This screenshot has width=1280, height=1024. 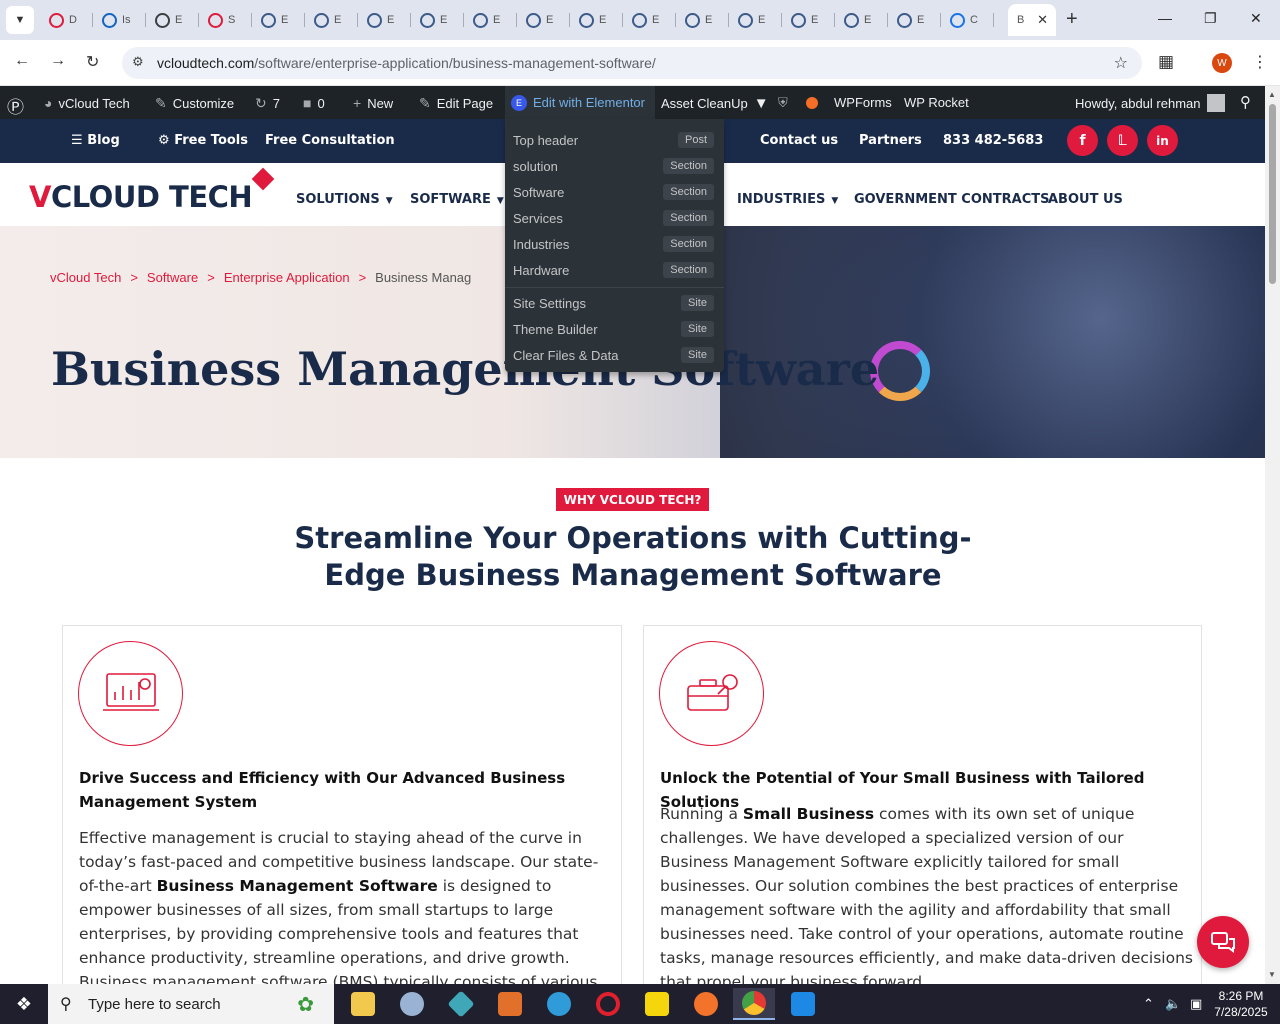 I want to click on linkedin-icon: in, so click(x=1162, y=140).